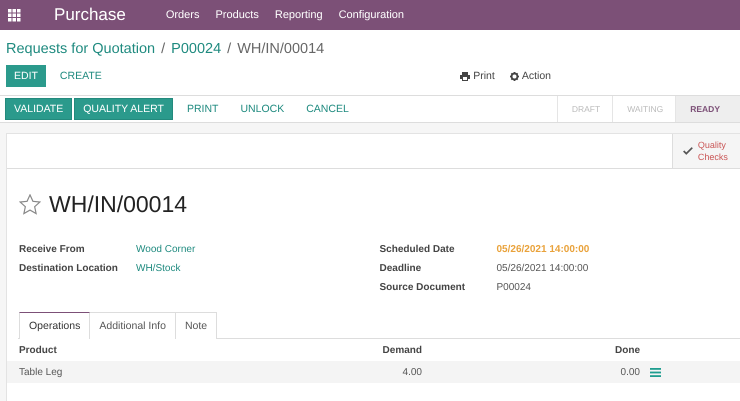 This screenshot has height=401, width=740. What do you see at coordinates (38, 109) in the screenshot?
I see `action-button: VALIDATE` at bounding box center [38, 109].